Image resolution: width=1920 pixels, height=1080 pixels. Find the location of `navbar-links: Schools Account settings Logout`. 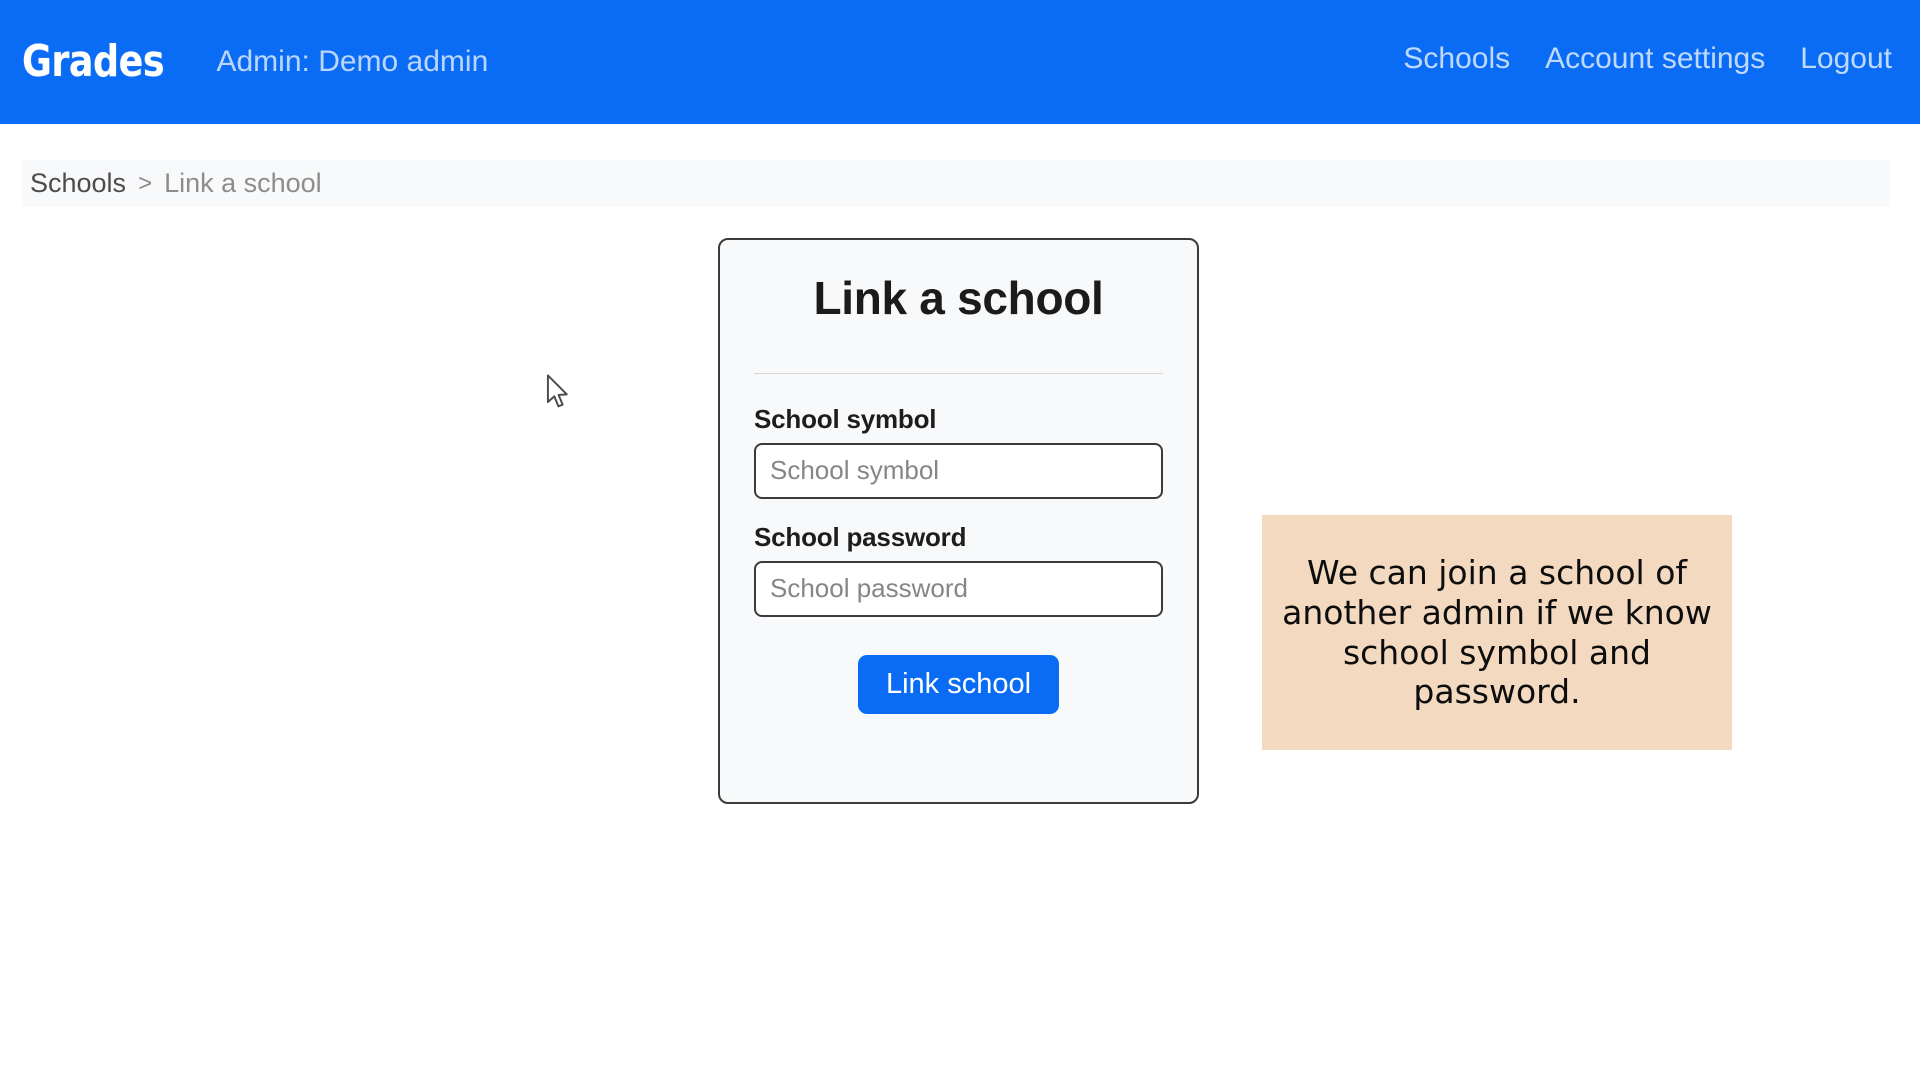

navbar-links: Schools Account settings Logout is located at coordinates (1647, 62).